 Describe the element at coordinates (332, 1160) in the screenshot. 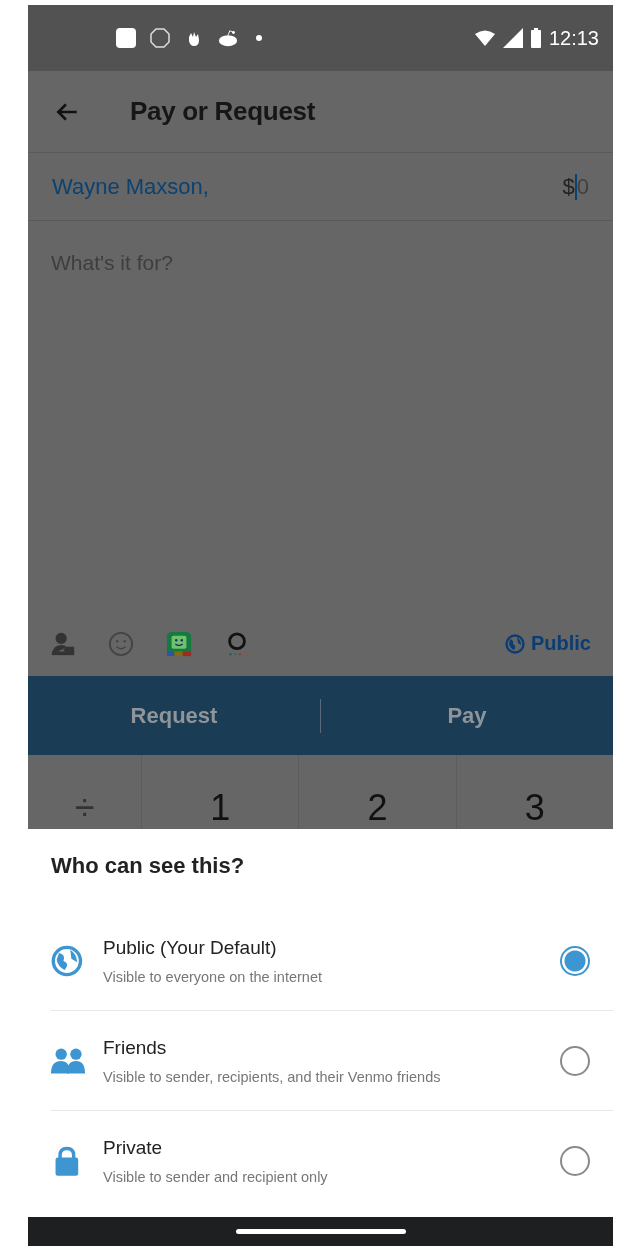

I see `privacy-option: Private Visible to sender and recipient only` at that location.